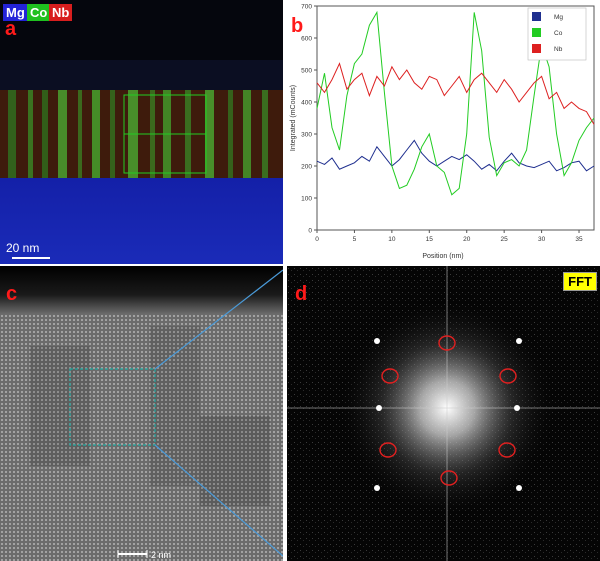  Describe the element at coordinates (306, 167) in the screenshot. I see `y-tick-label: 200` at that location.